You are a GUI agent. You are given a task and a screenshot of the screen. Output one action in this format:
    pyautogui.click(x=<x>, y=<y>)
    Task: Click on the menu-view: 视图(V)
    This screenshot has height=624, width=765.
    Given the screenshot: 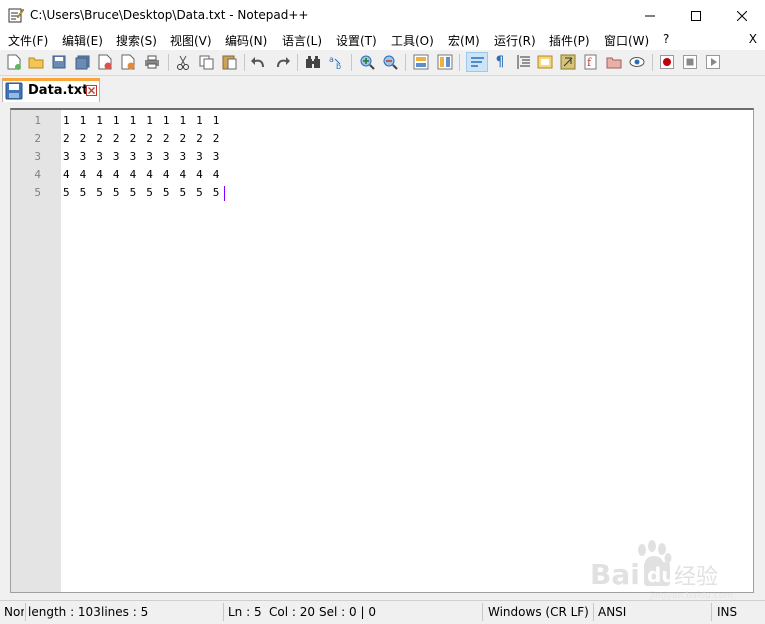 What is the action you would take?
    pyautogui.click(x=191, y=40)
    